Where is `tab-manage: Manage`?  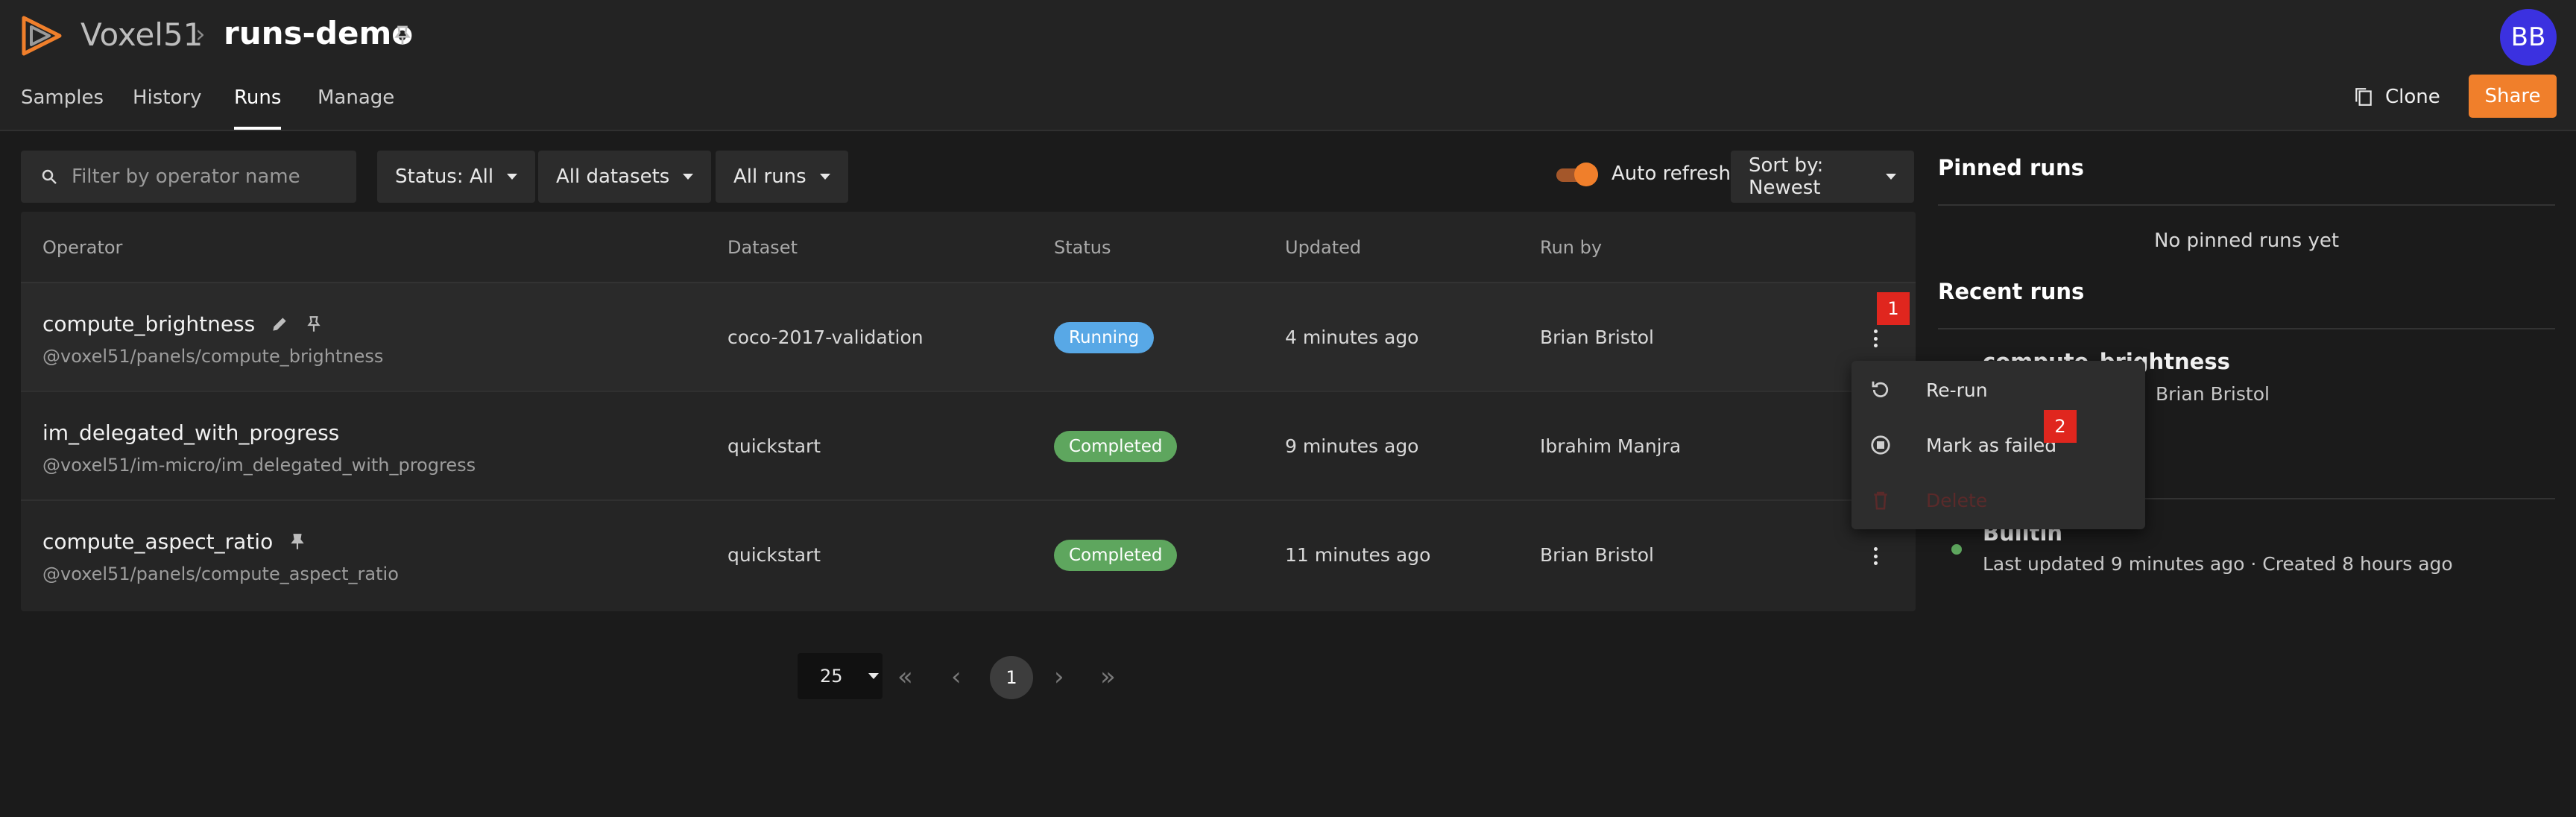 tab-manage: Manage is located at coordinates (356, 108).